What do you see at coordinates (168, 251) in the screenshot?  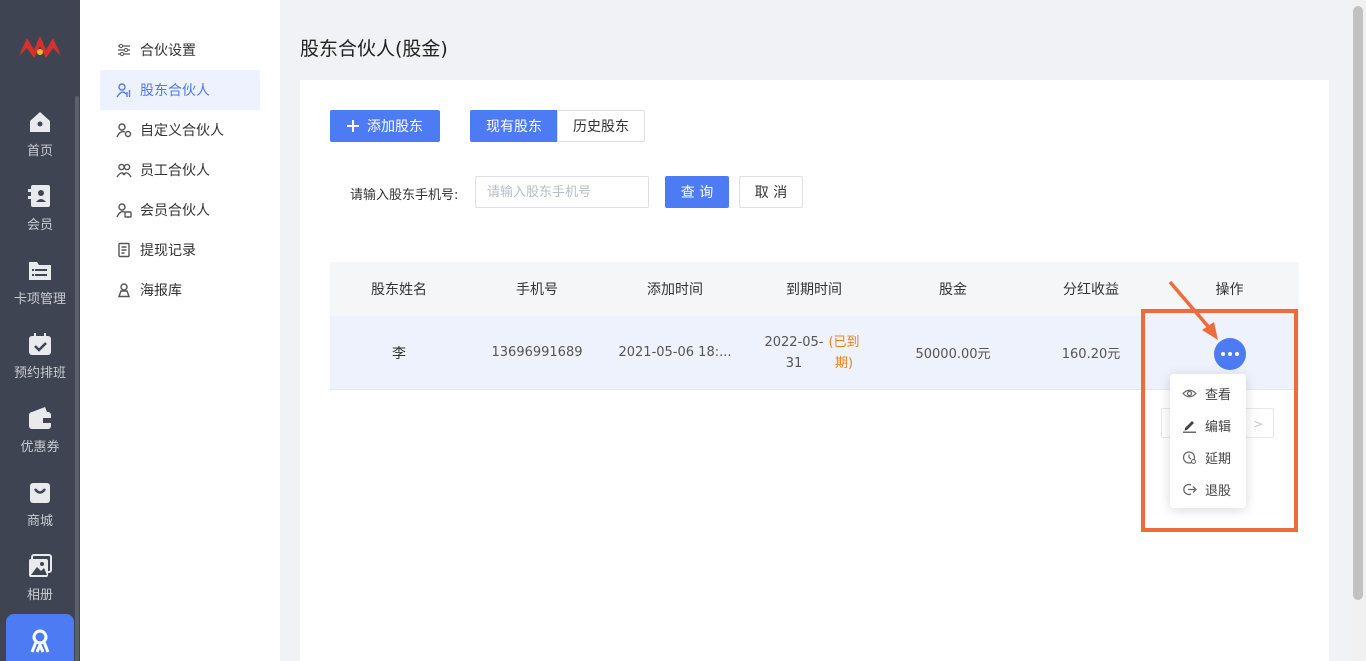 I see `submenu-label: 提现记录` at bounding box center [168, 251].